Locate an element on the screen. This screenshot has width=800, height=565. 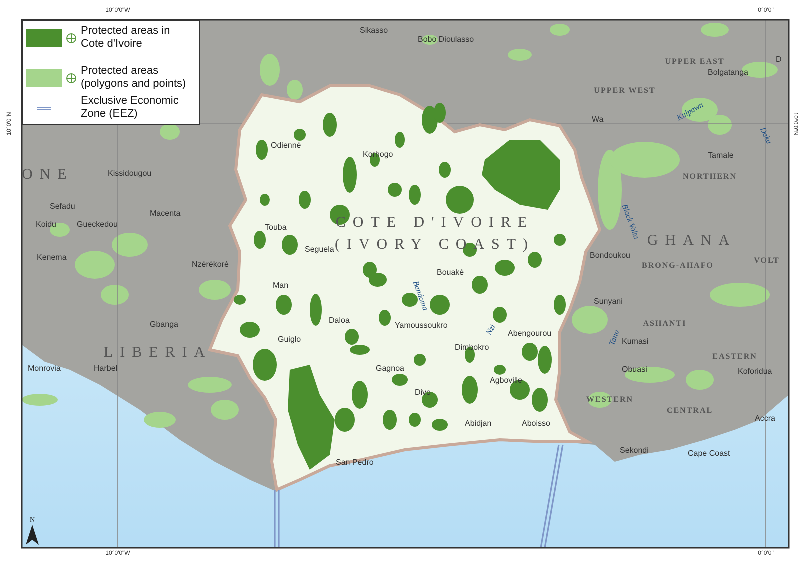
city-label: Touba is located at coordinates (276, 228).